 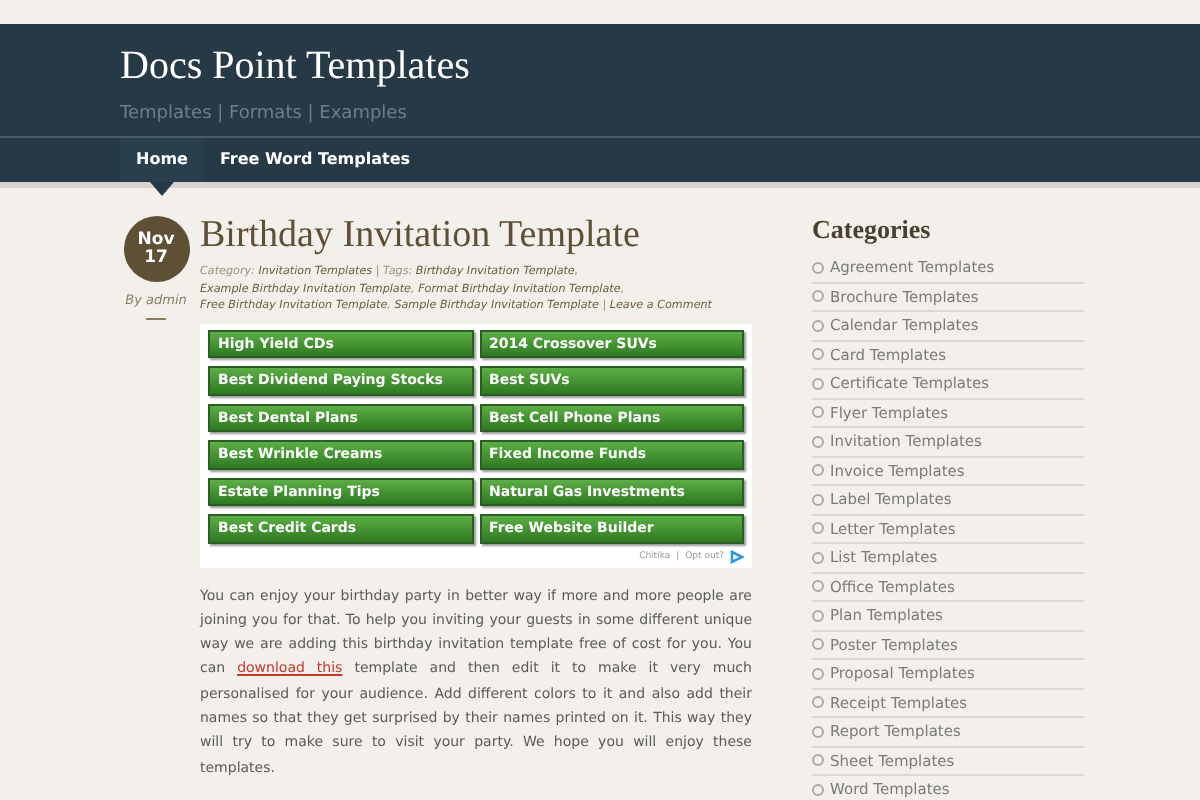 I want to click on nav-link: Free Word Templates, so click(x=315, y=160).